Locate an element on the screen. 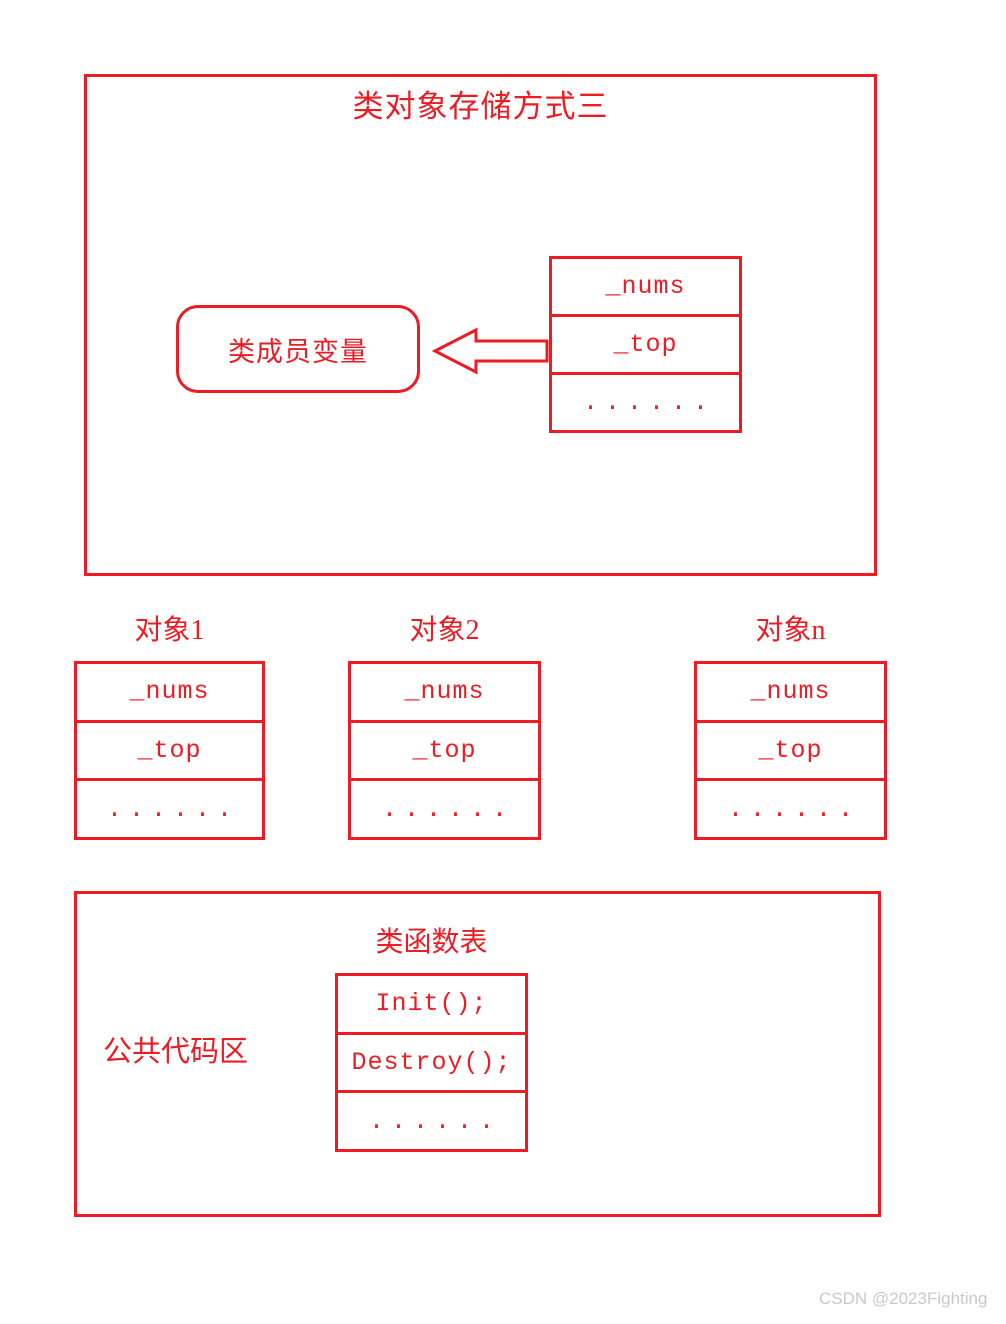 The height and width of the screenshot is (1324, 1006). table-row: Init(); is located at coordinates (431, 1004).